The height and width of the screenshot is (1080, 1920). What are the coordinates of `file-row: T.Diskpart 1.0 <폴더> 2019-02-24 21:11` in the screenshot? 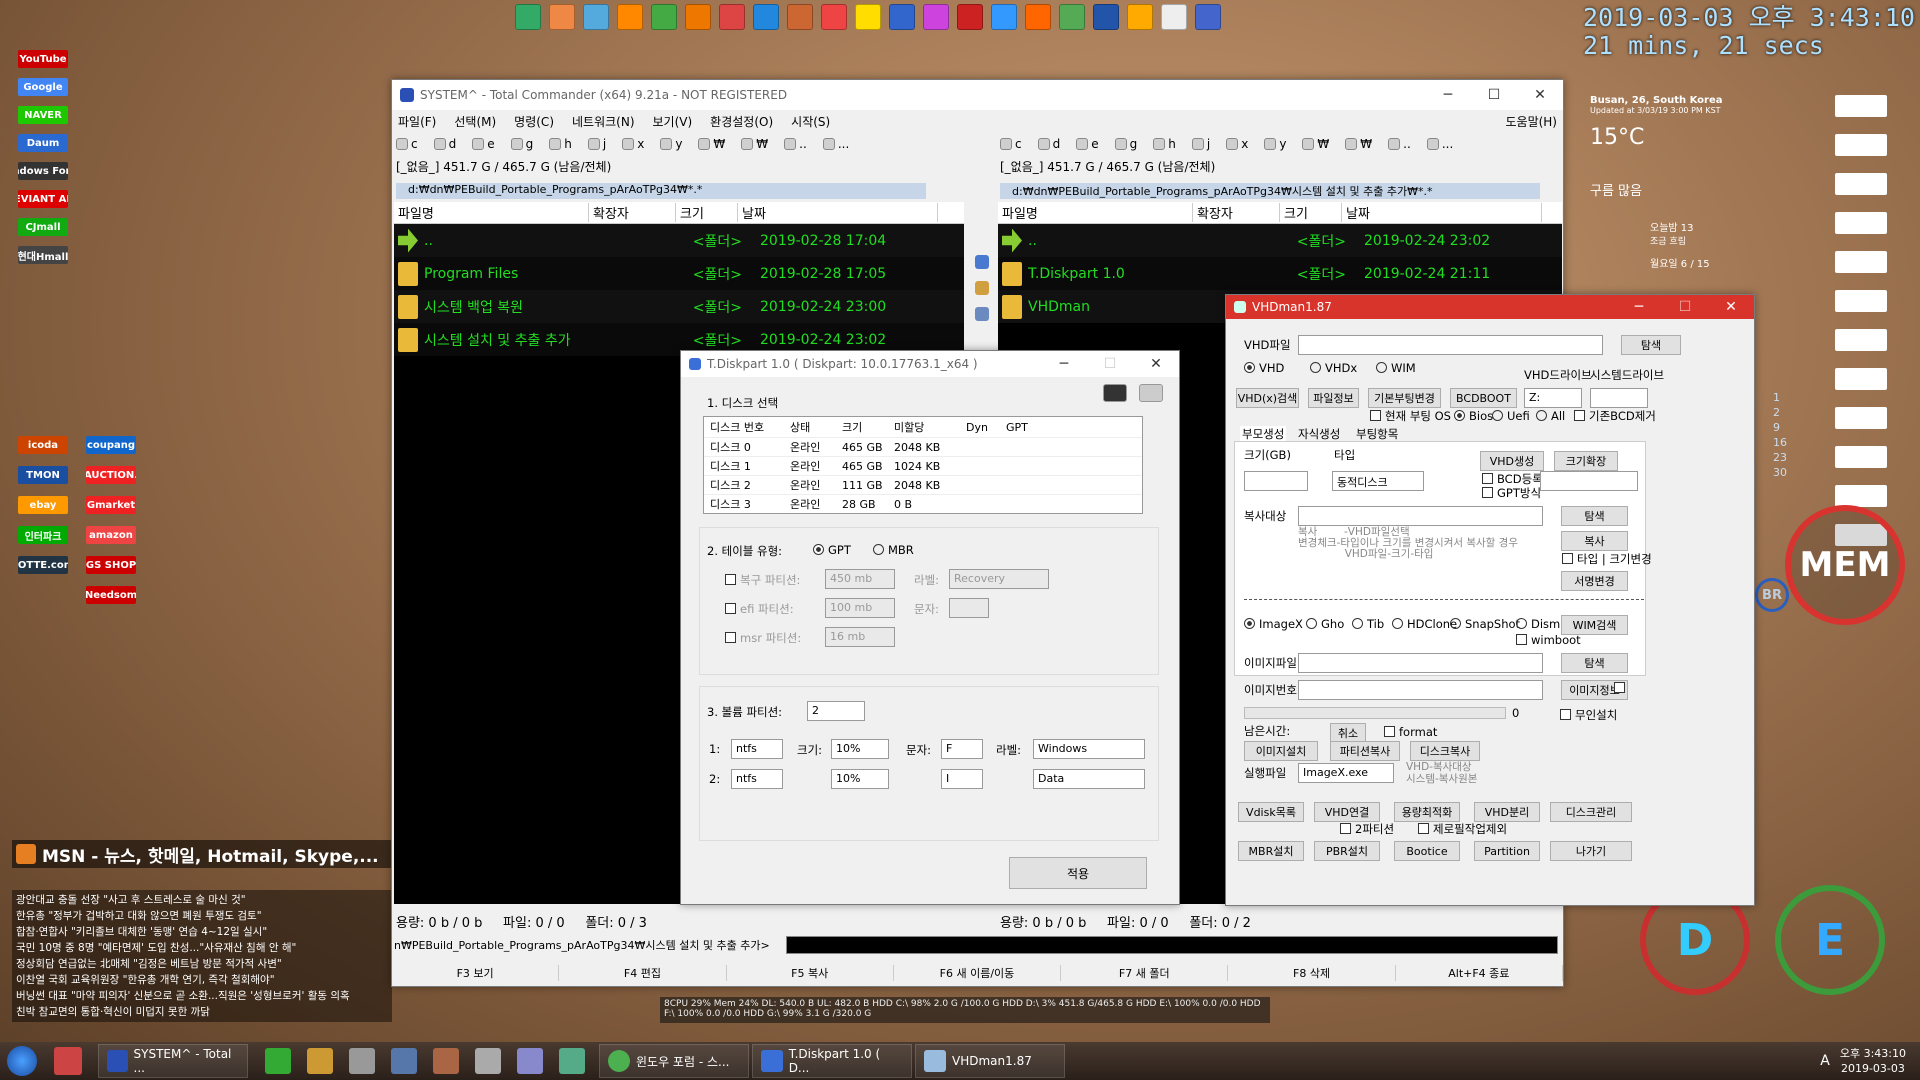 It's located at (1280, 273).